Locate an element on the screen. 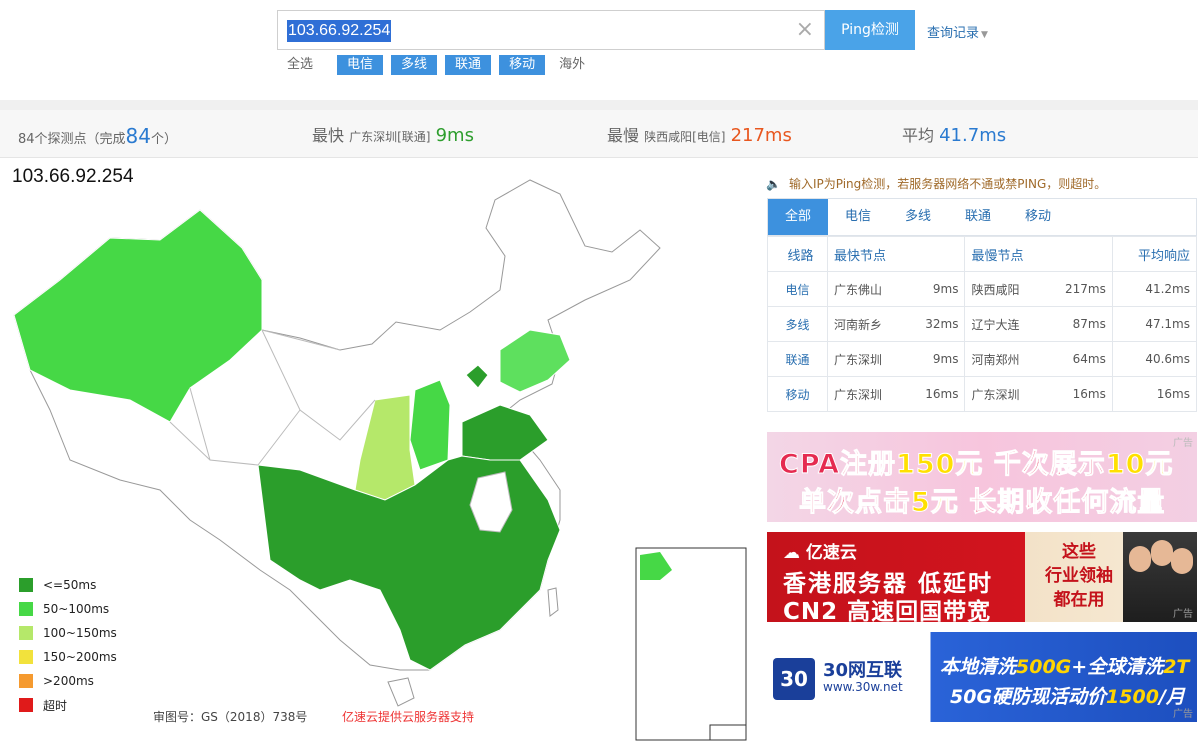  legend-label: >200ms is located at coordinates (68, 681).